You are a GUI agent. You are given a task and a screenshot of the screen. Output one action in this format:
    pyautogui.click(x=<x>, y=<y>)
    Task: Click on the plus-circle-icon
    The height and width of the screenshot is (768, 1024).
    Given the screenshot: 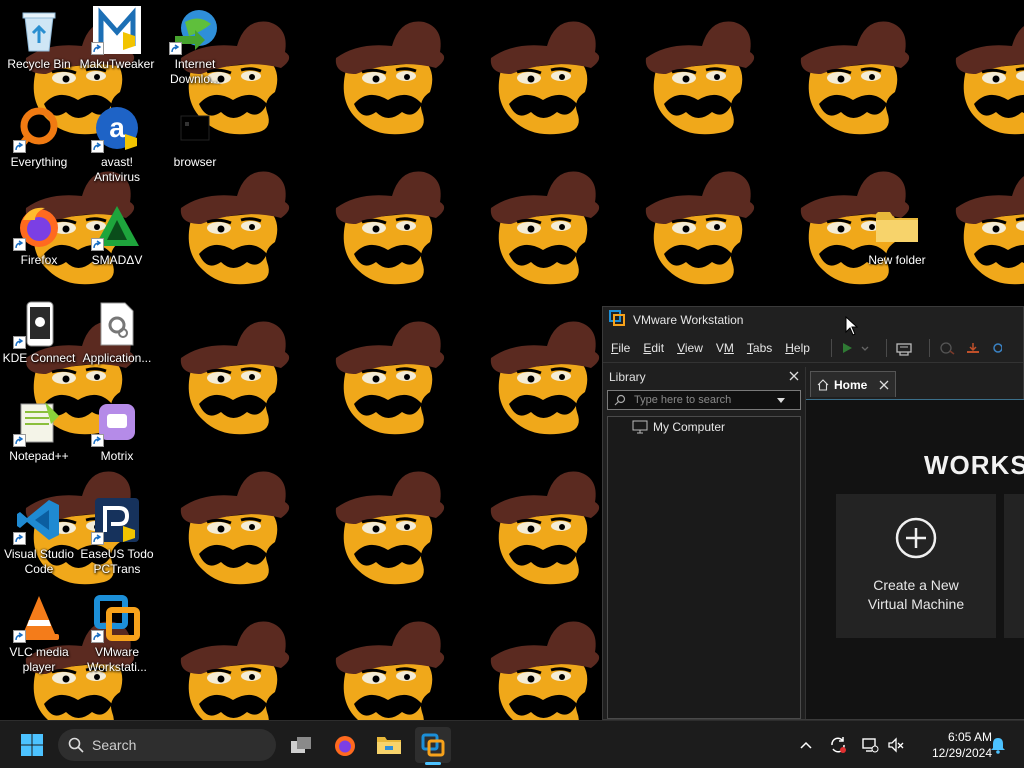 What is the action you would take?
    pyautogui.click(x=916, y=538)
    